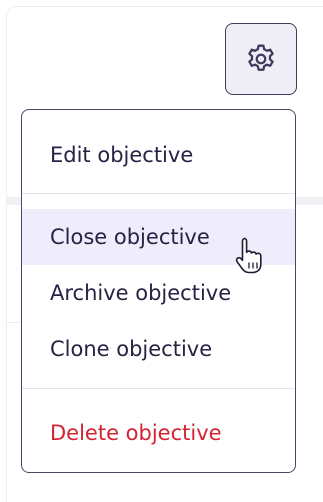  Describe the element at coordinates (158, 349) in the screenshot. I see `menu-item-clone-objective: Clone objective` at that location.